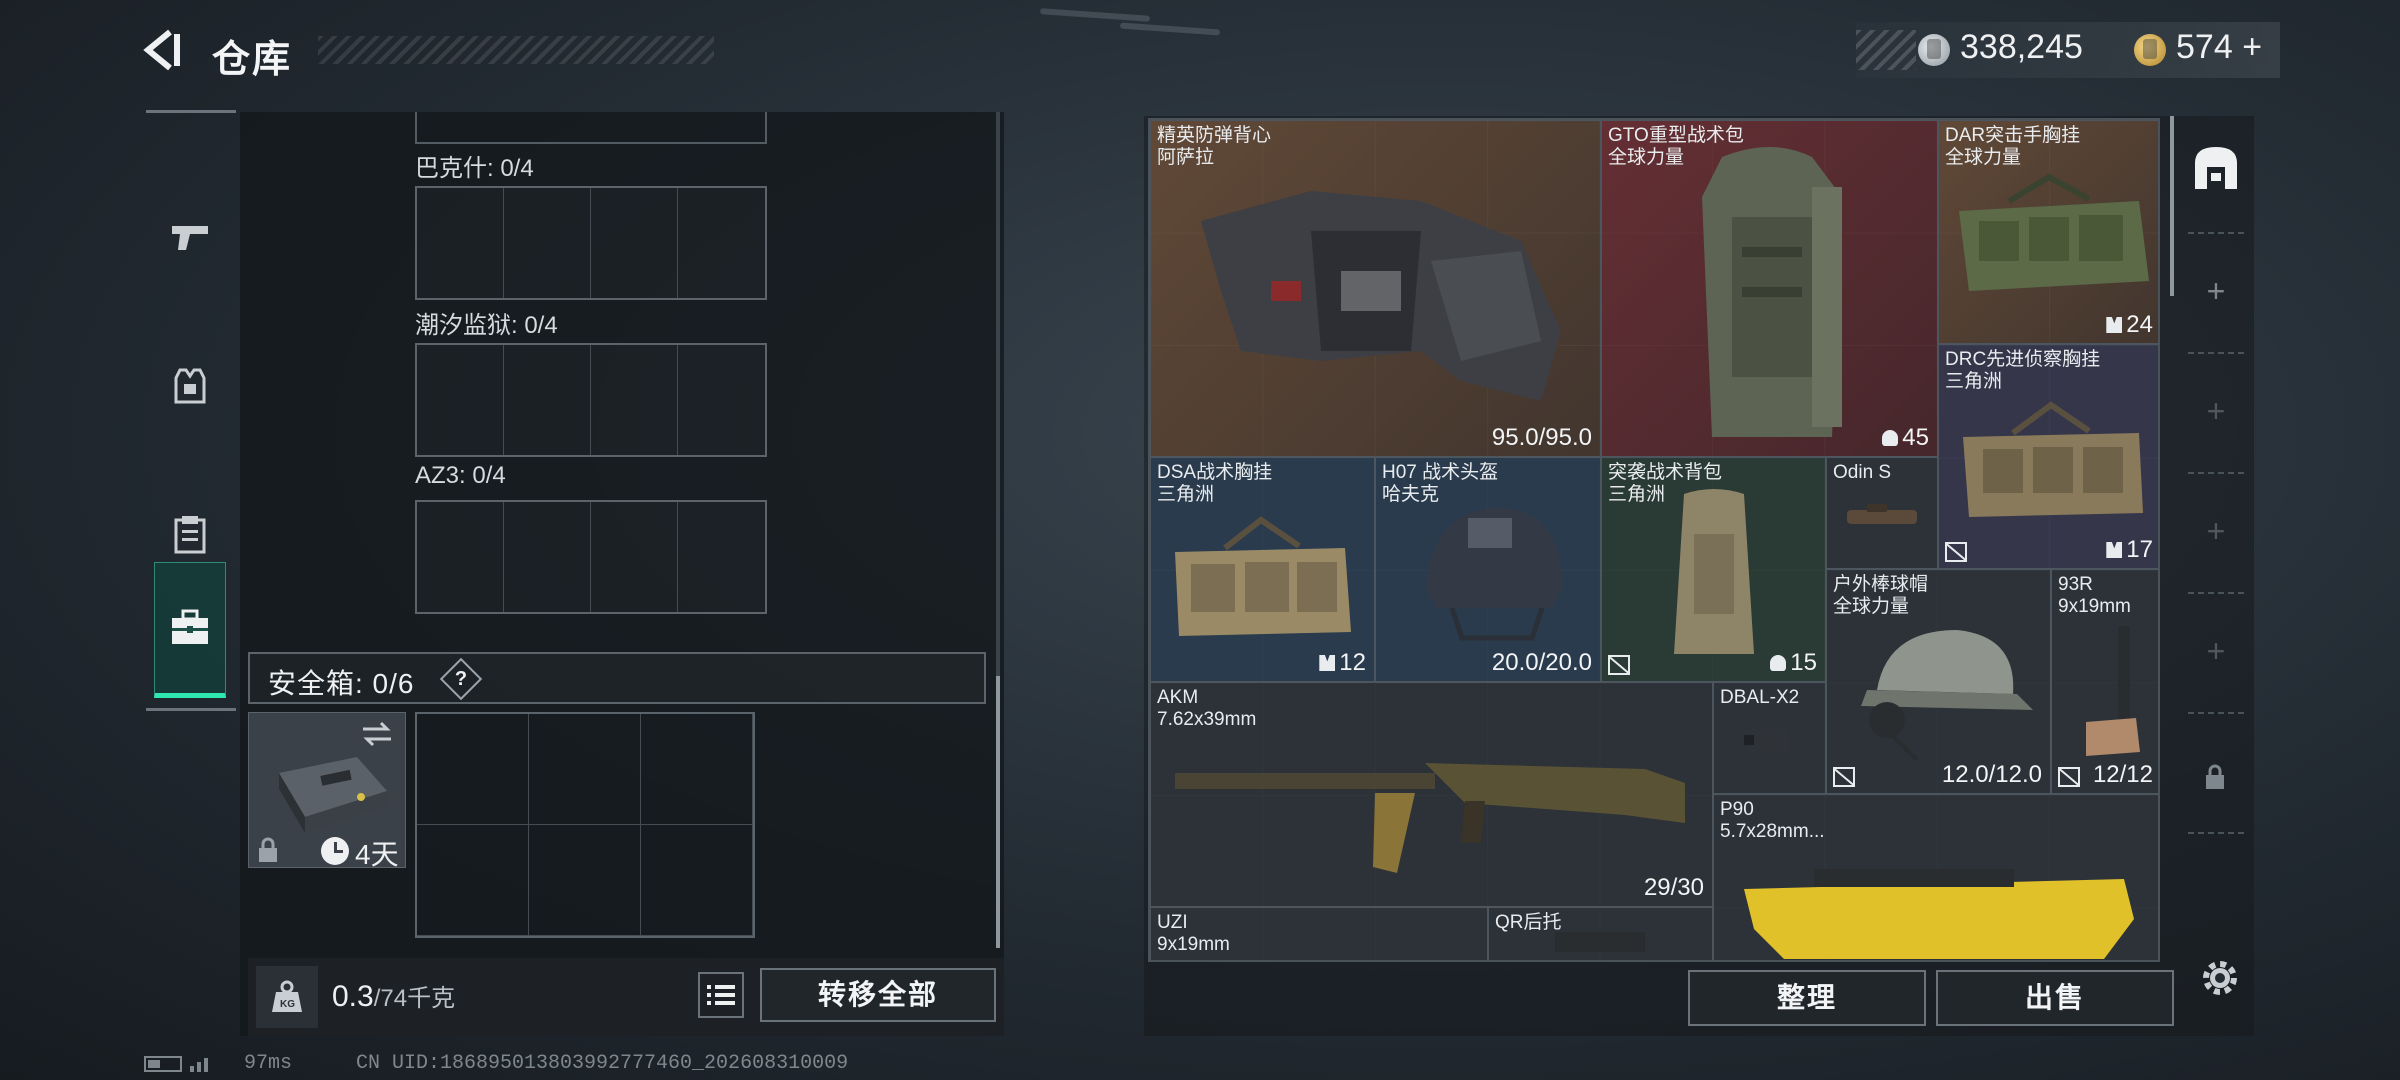 The height and width of the screenshot is (1080, 2400). Describe the element at coordinates (1207, 719) in the screenshot. I see `item-origin: 7.62x39mm` at that location.